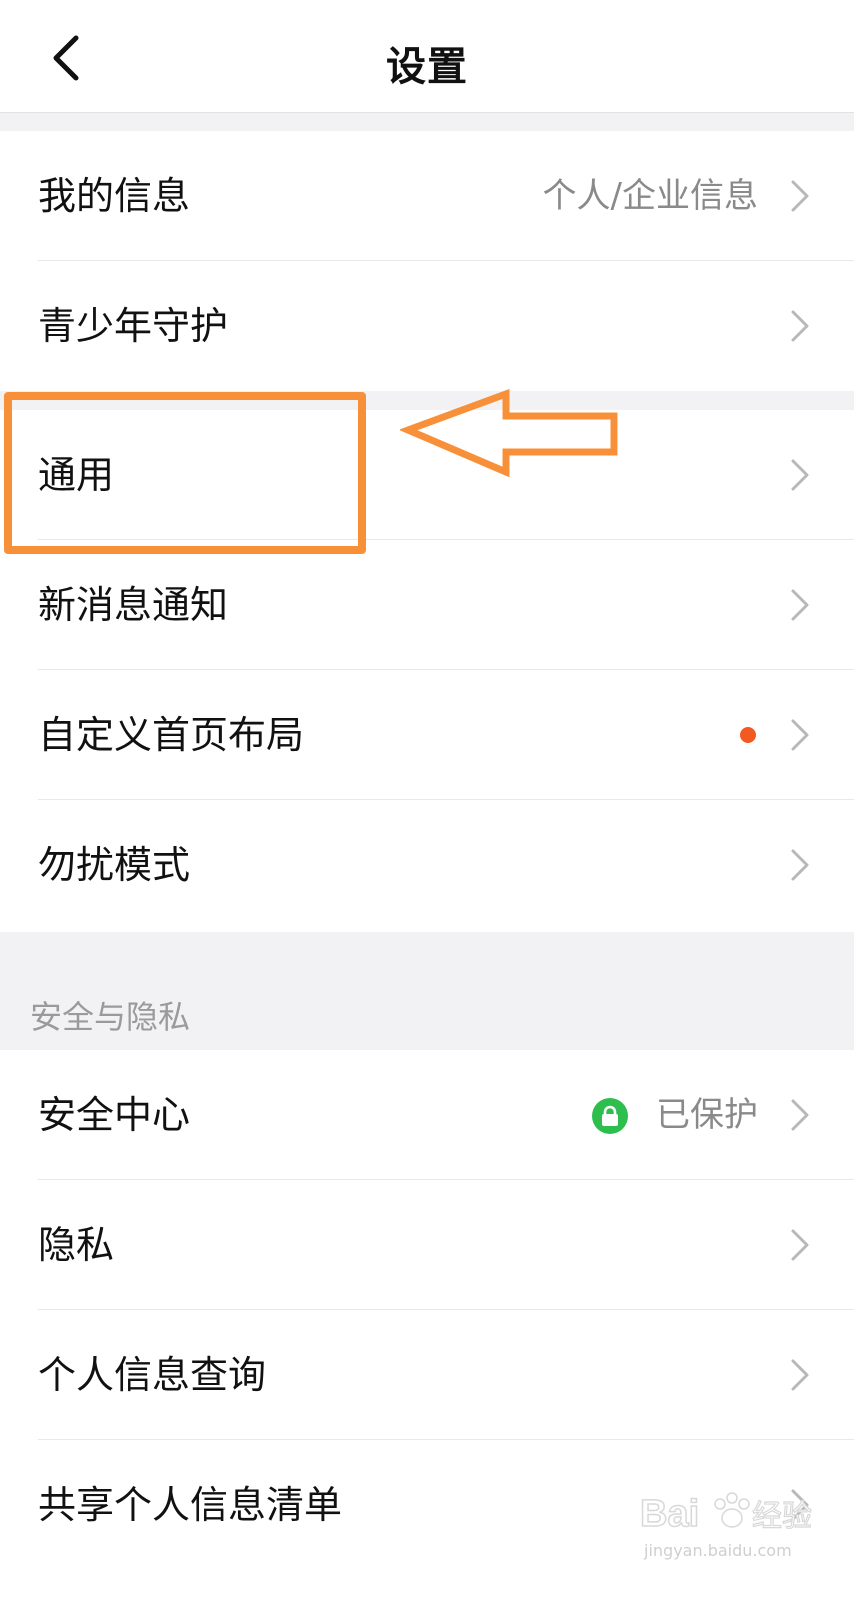 The width and height of the screenshot is (854, 1600). What do you see at coordinates (650, 196) in the screenshot?
I see `row-value: 个人/企业信息` at bounding box center [650, 196].